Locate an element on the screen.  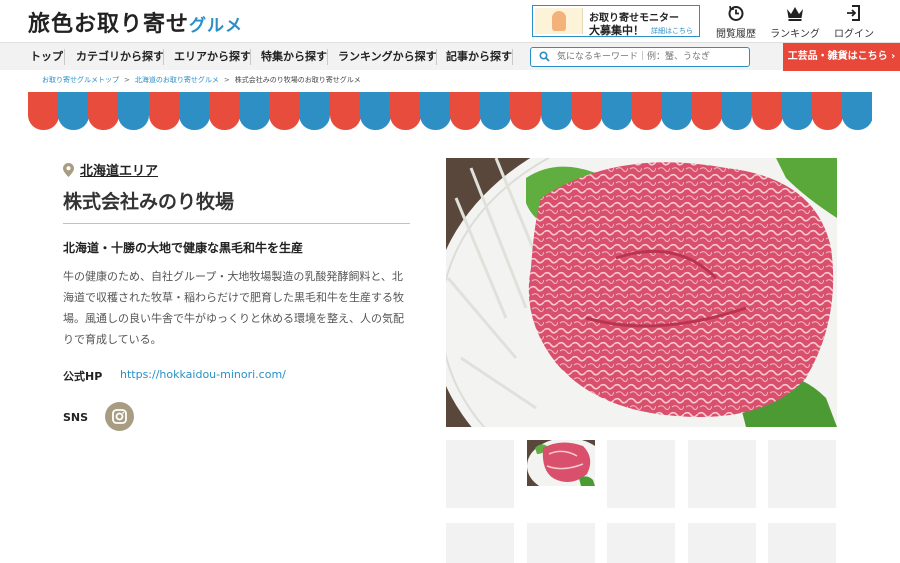
area-link: 北海道エリア is located at coordinates (110, 169).